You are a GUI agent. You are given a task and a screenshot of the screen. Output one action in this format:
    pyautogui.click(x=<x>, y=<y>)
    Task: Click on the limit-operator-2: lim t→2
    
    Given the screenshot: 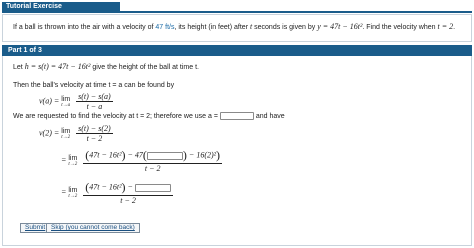 What is the action you would take?
    pyautogui.click(x=65, y=134)
    